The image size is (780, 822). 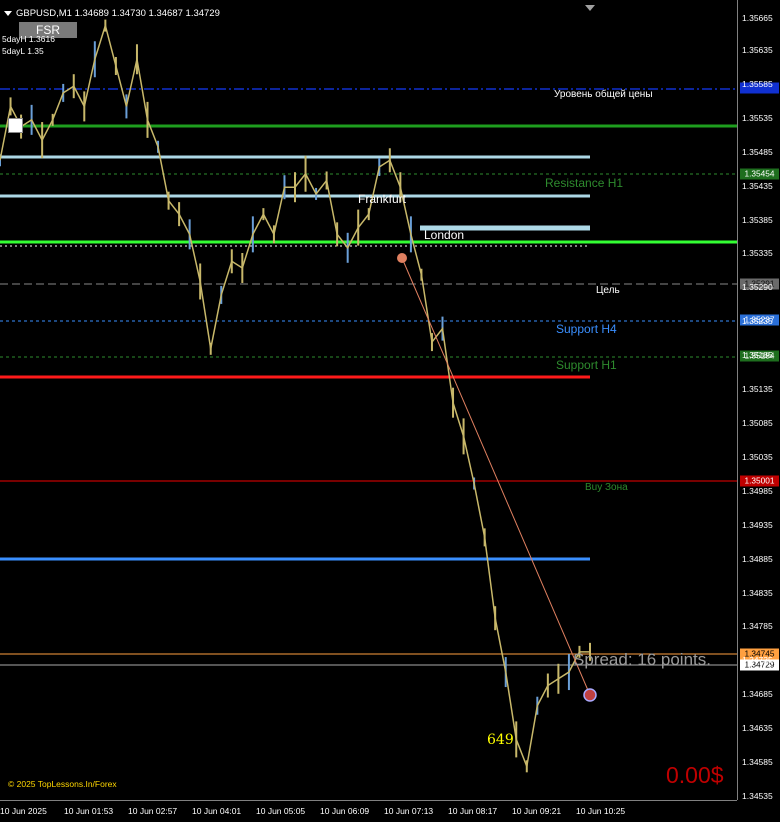 What do you see at coordinates (757, 762) in the screenshot?
I see `price-tick: 1.34585` at bounding box center [757, 762].